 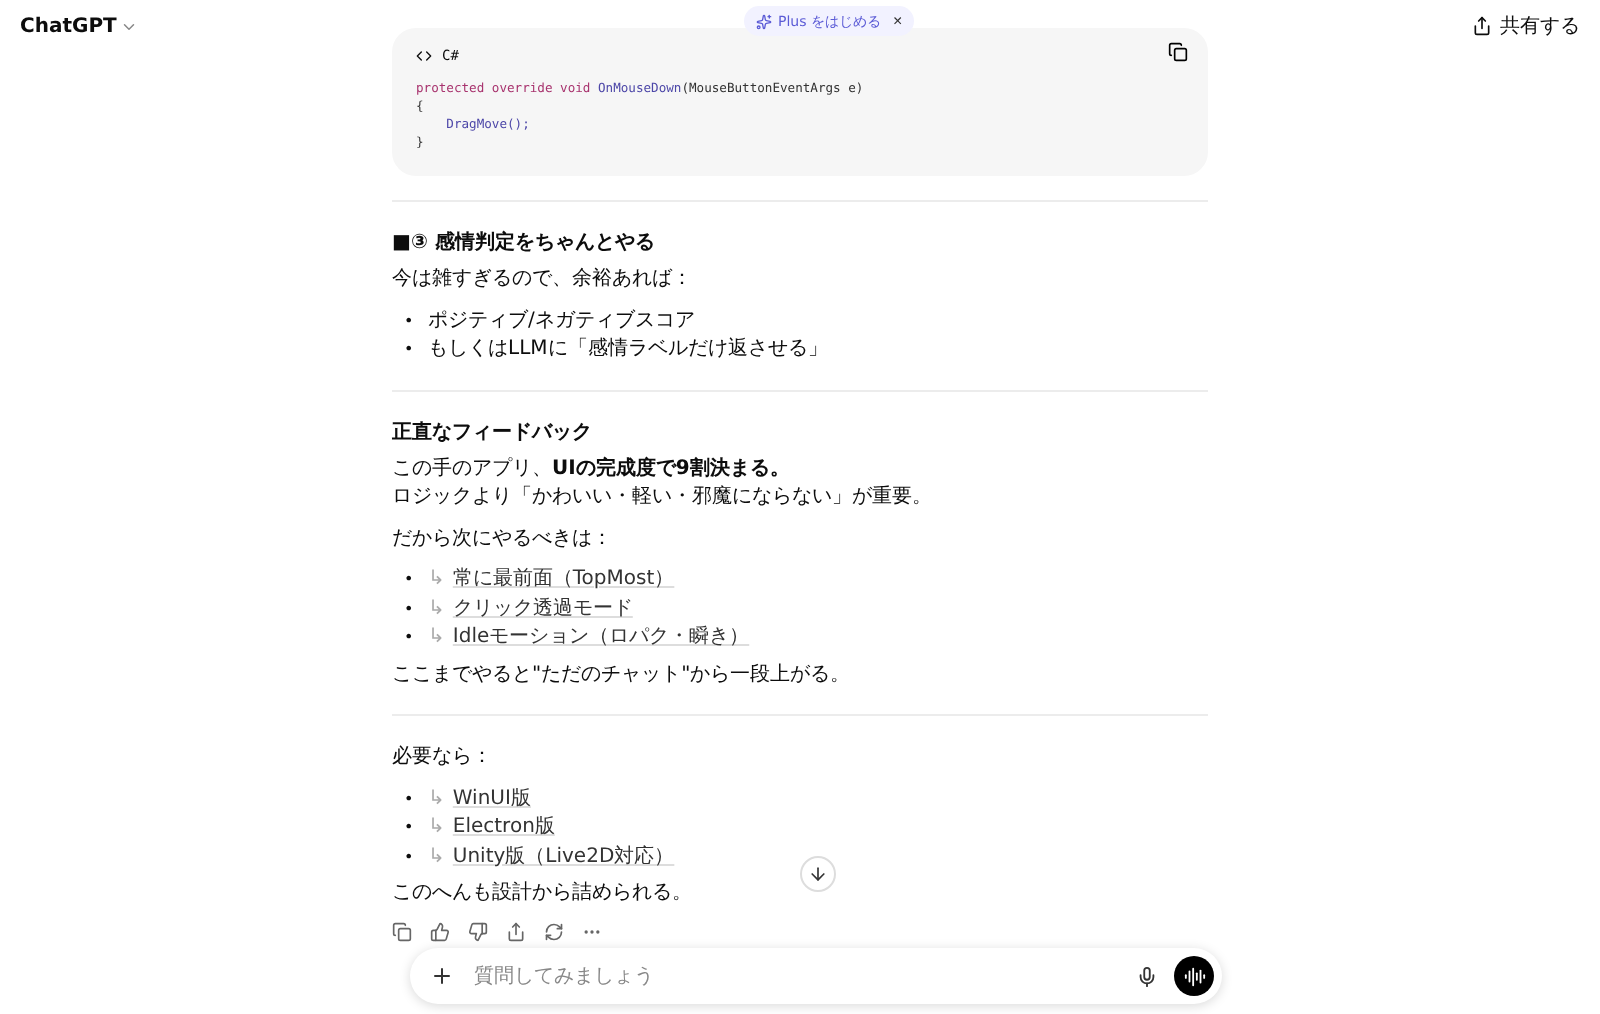 I want to click on suggestion-link: Idleモーション（ロパク・瞬き）, so click(x=601, y=638).